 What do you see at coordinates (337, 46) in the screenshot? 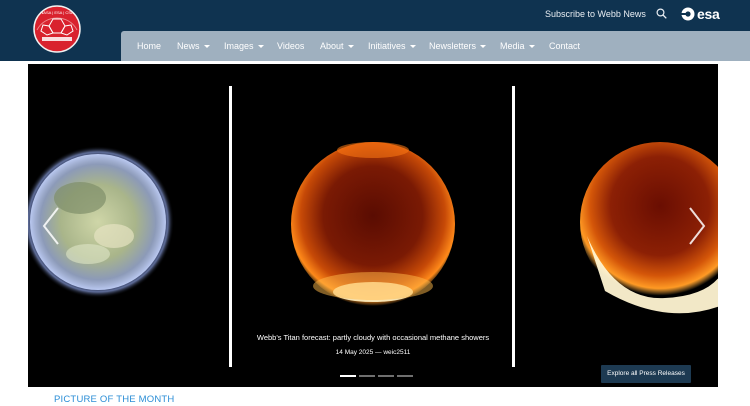
I see `nav-item-about: About` at bounding box center [337, 46].